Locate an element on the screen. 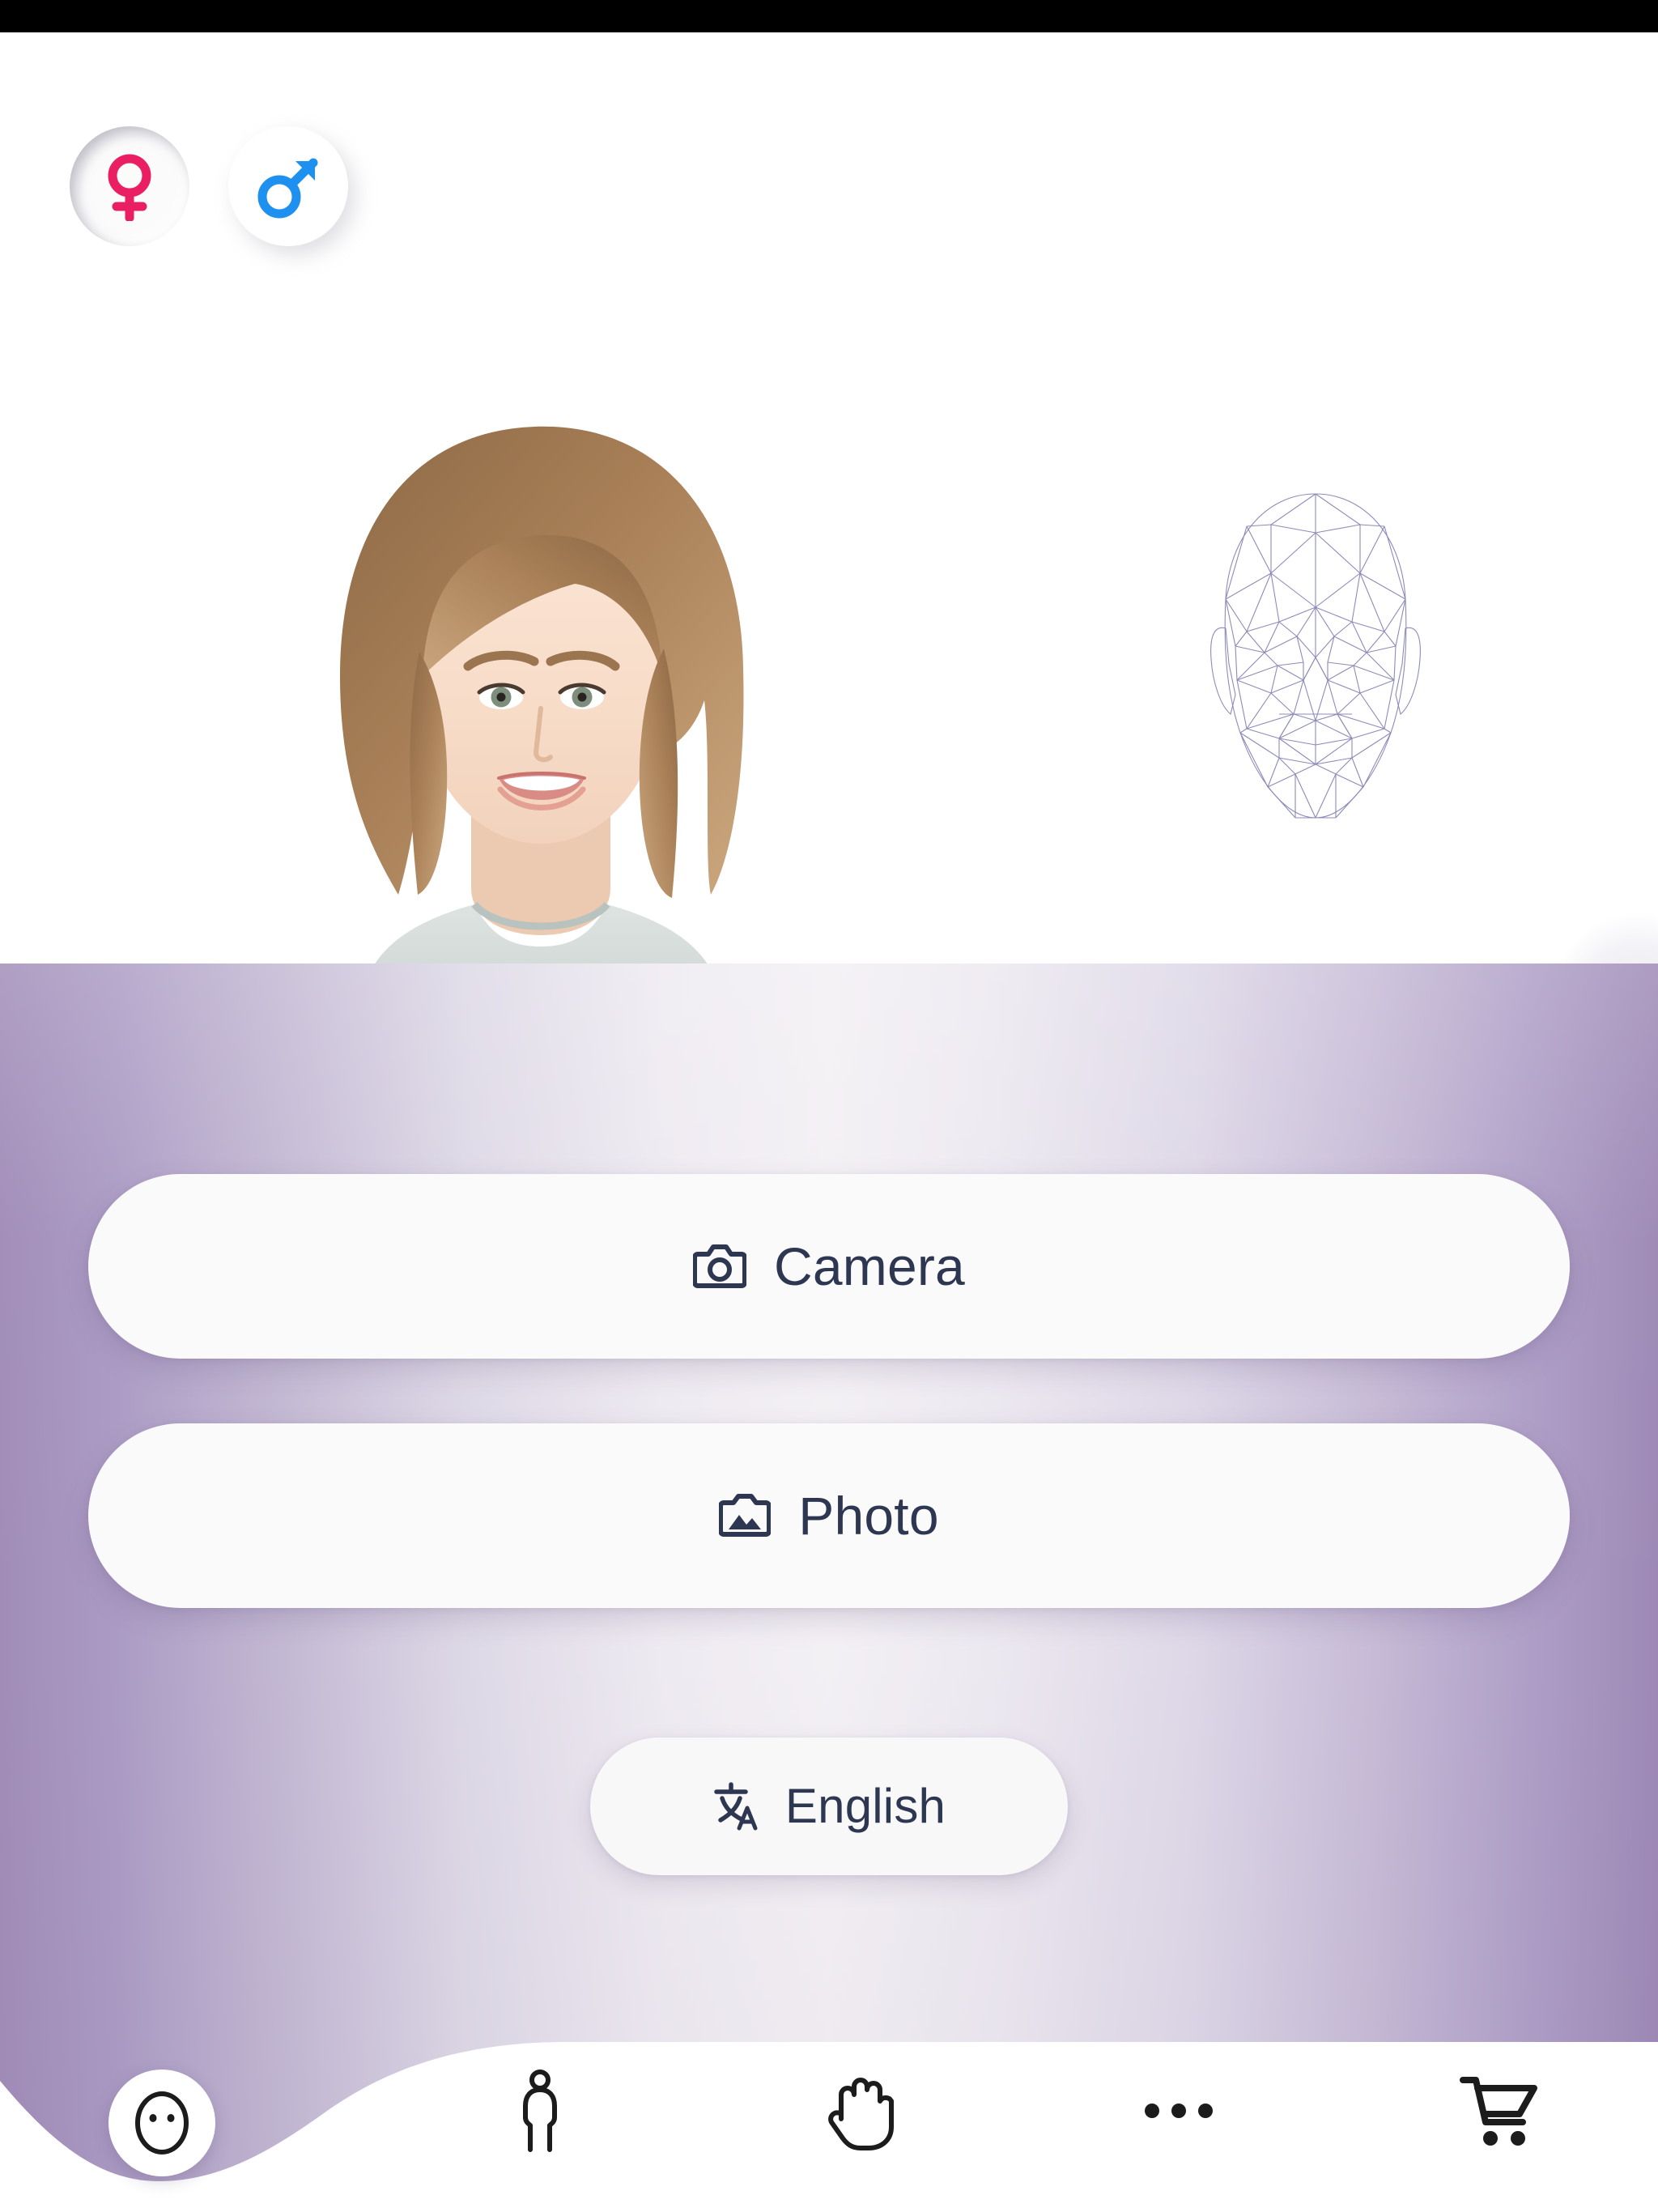  gender-option-female is located at coordinates (129, 186).